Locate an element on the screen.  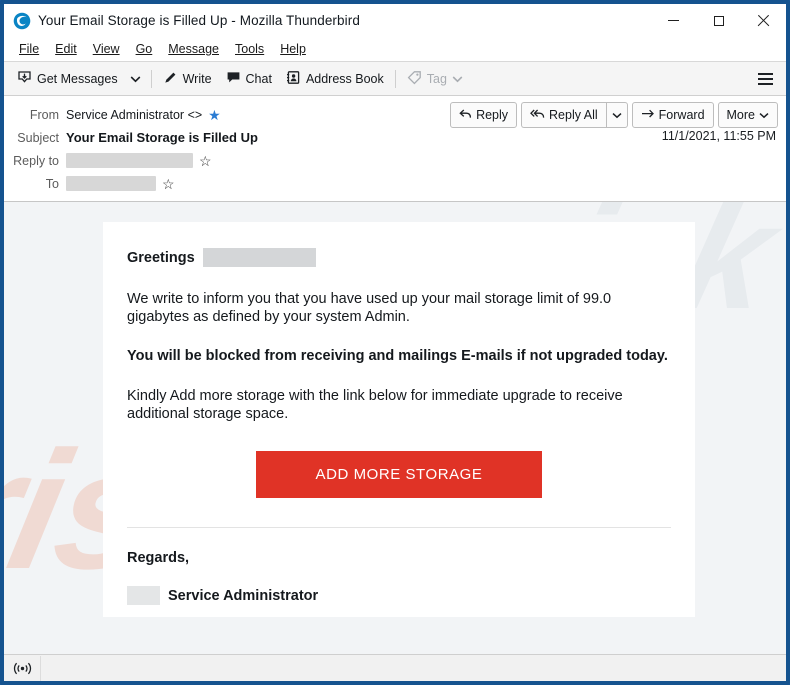
menu-item-view-label: View is located at coordinates (106, 49).